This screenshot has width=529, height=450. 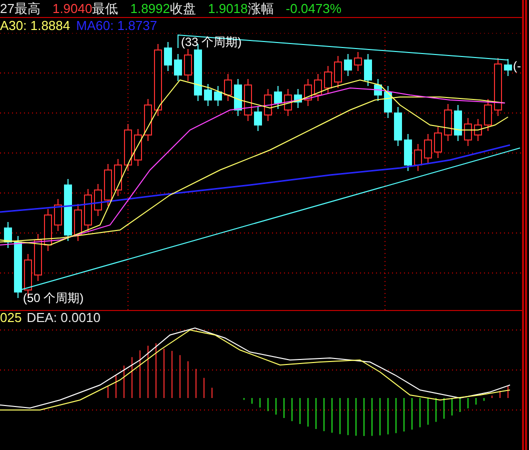 I want to click on period-annotation: (50 个周期), so click(x=53, y=298).